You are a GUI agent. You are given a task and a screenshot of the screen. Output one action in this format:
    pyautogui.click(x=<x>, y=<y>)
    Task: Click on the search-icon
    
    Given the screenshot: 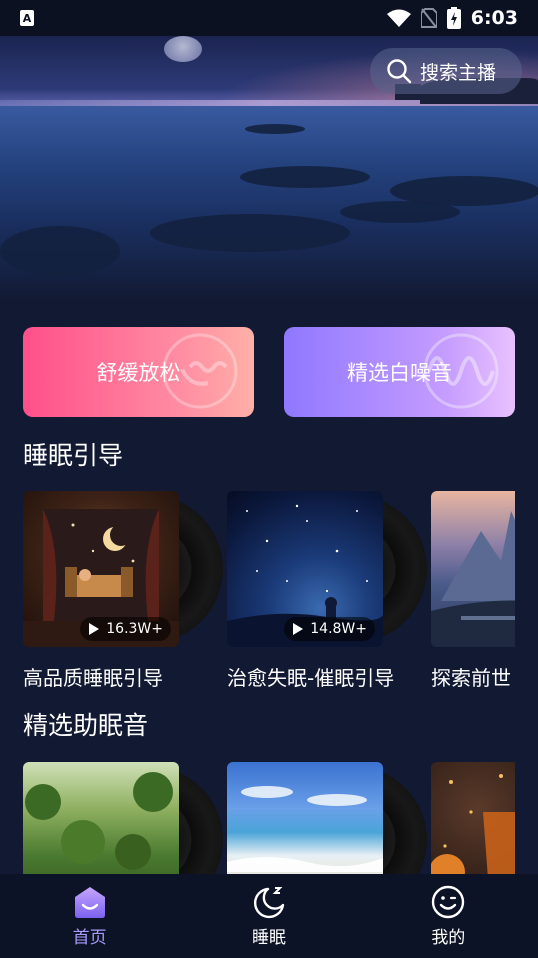 What is the action you would take?
    pyautogui.click(x=399, y=71)
    